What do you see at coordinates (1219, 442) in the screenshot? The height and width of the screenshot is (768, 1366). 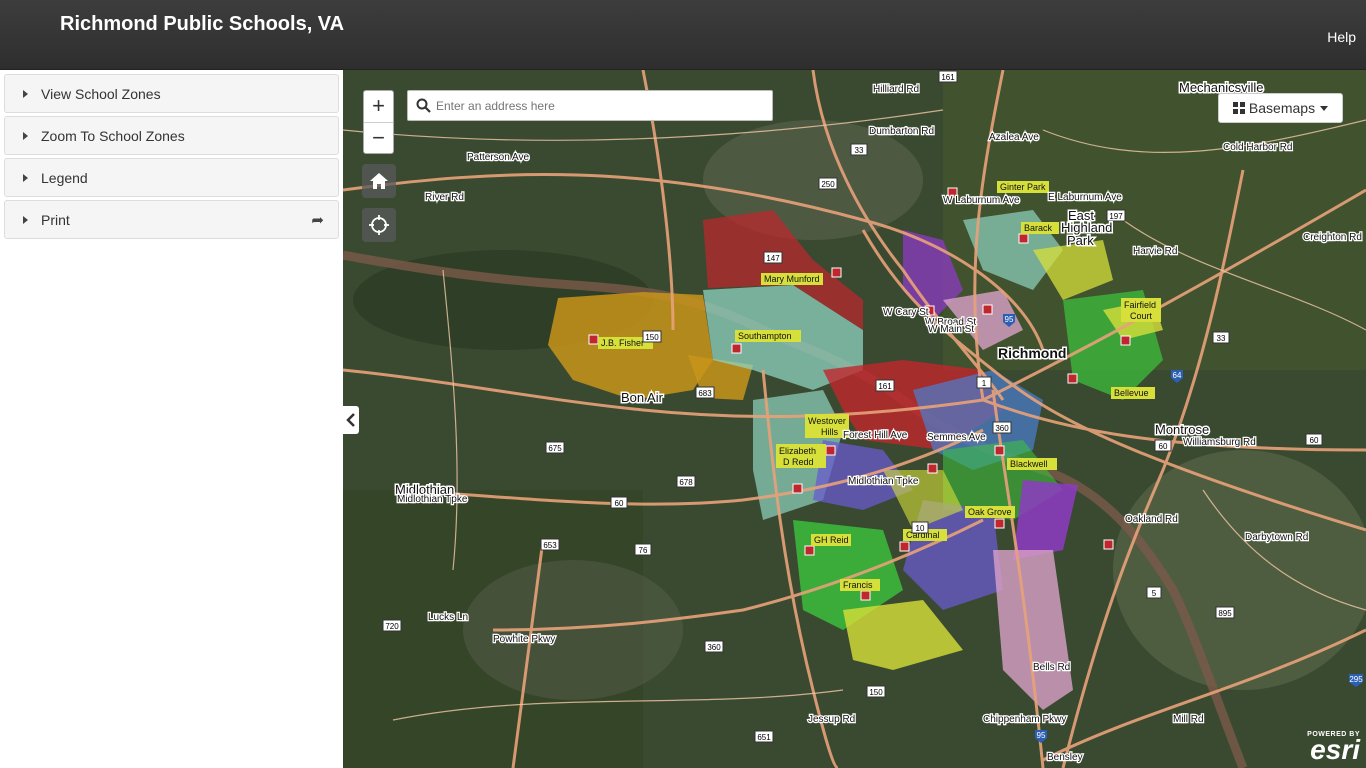 I see `svg-text: Williamsburg Rd` at bounding box center [1219, 442].